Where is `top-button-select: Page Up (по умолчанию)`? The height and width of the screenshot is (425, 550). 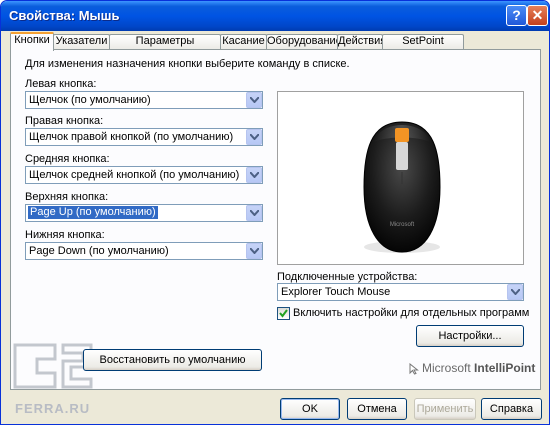 top-button-select: Page Up (по умолчанию) is located at coordinates (144, 213).